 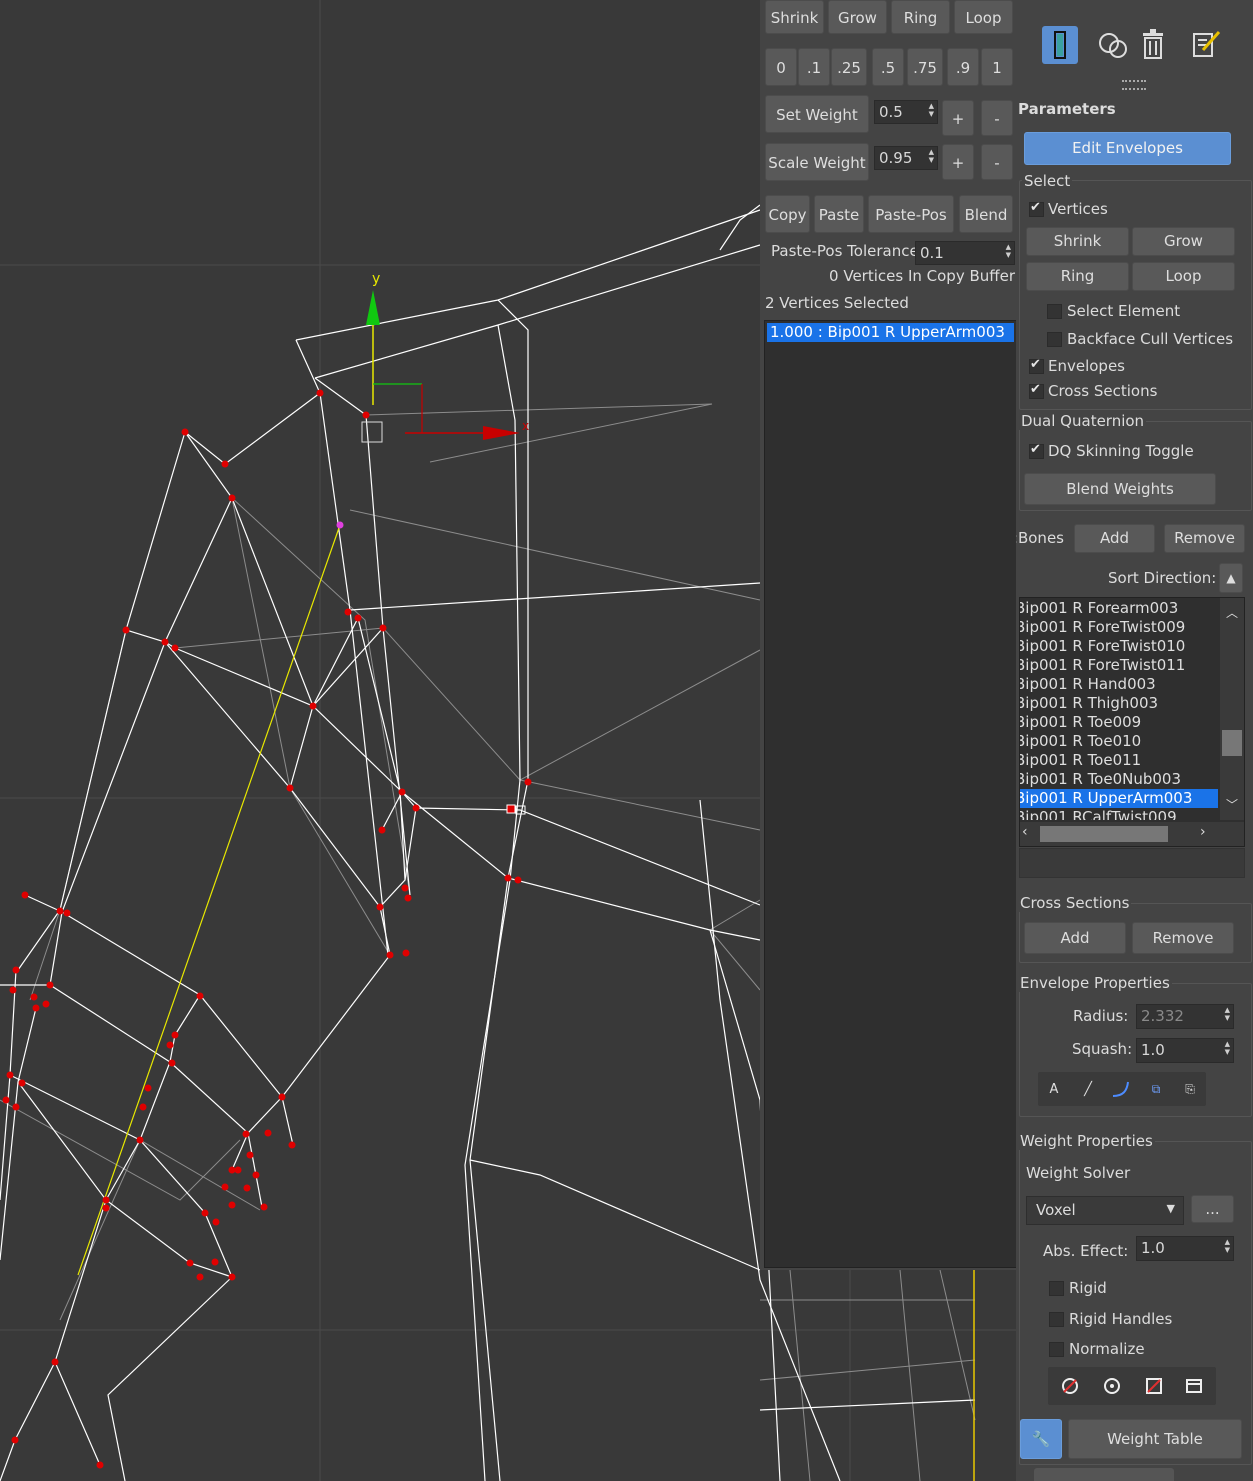 I want to click on x-axis-arrow, so click(x=501, y=433).